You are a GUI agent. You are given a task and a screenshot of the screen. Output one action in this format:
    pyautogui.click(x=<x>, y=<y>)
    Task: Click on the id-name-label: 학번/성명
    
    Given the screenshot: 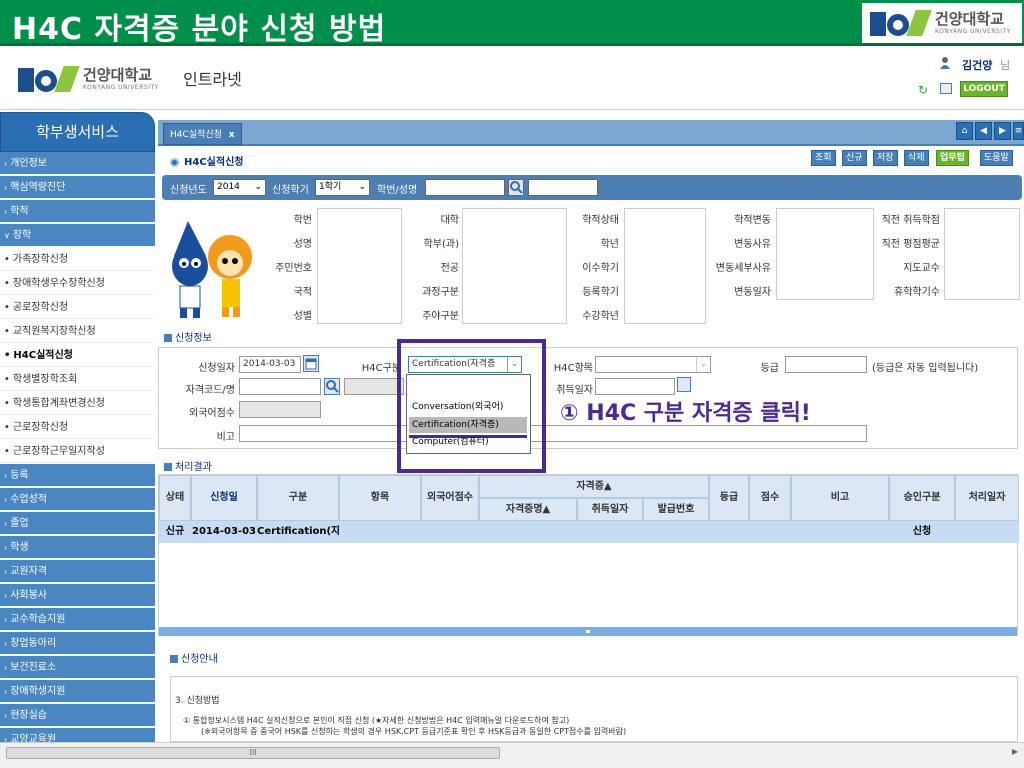 What is the action you would take?
    pyautogui.click(x=397, y=190)
    